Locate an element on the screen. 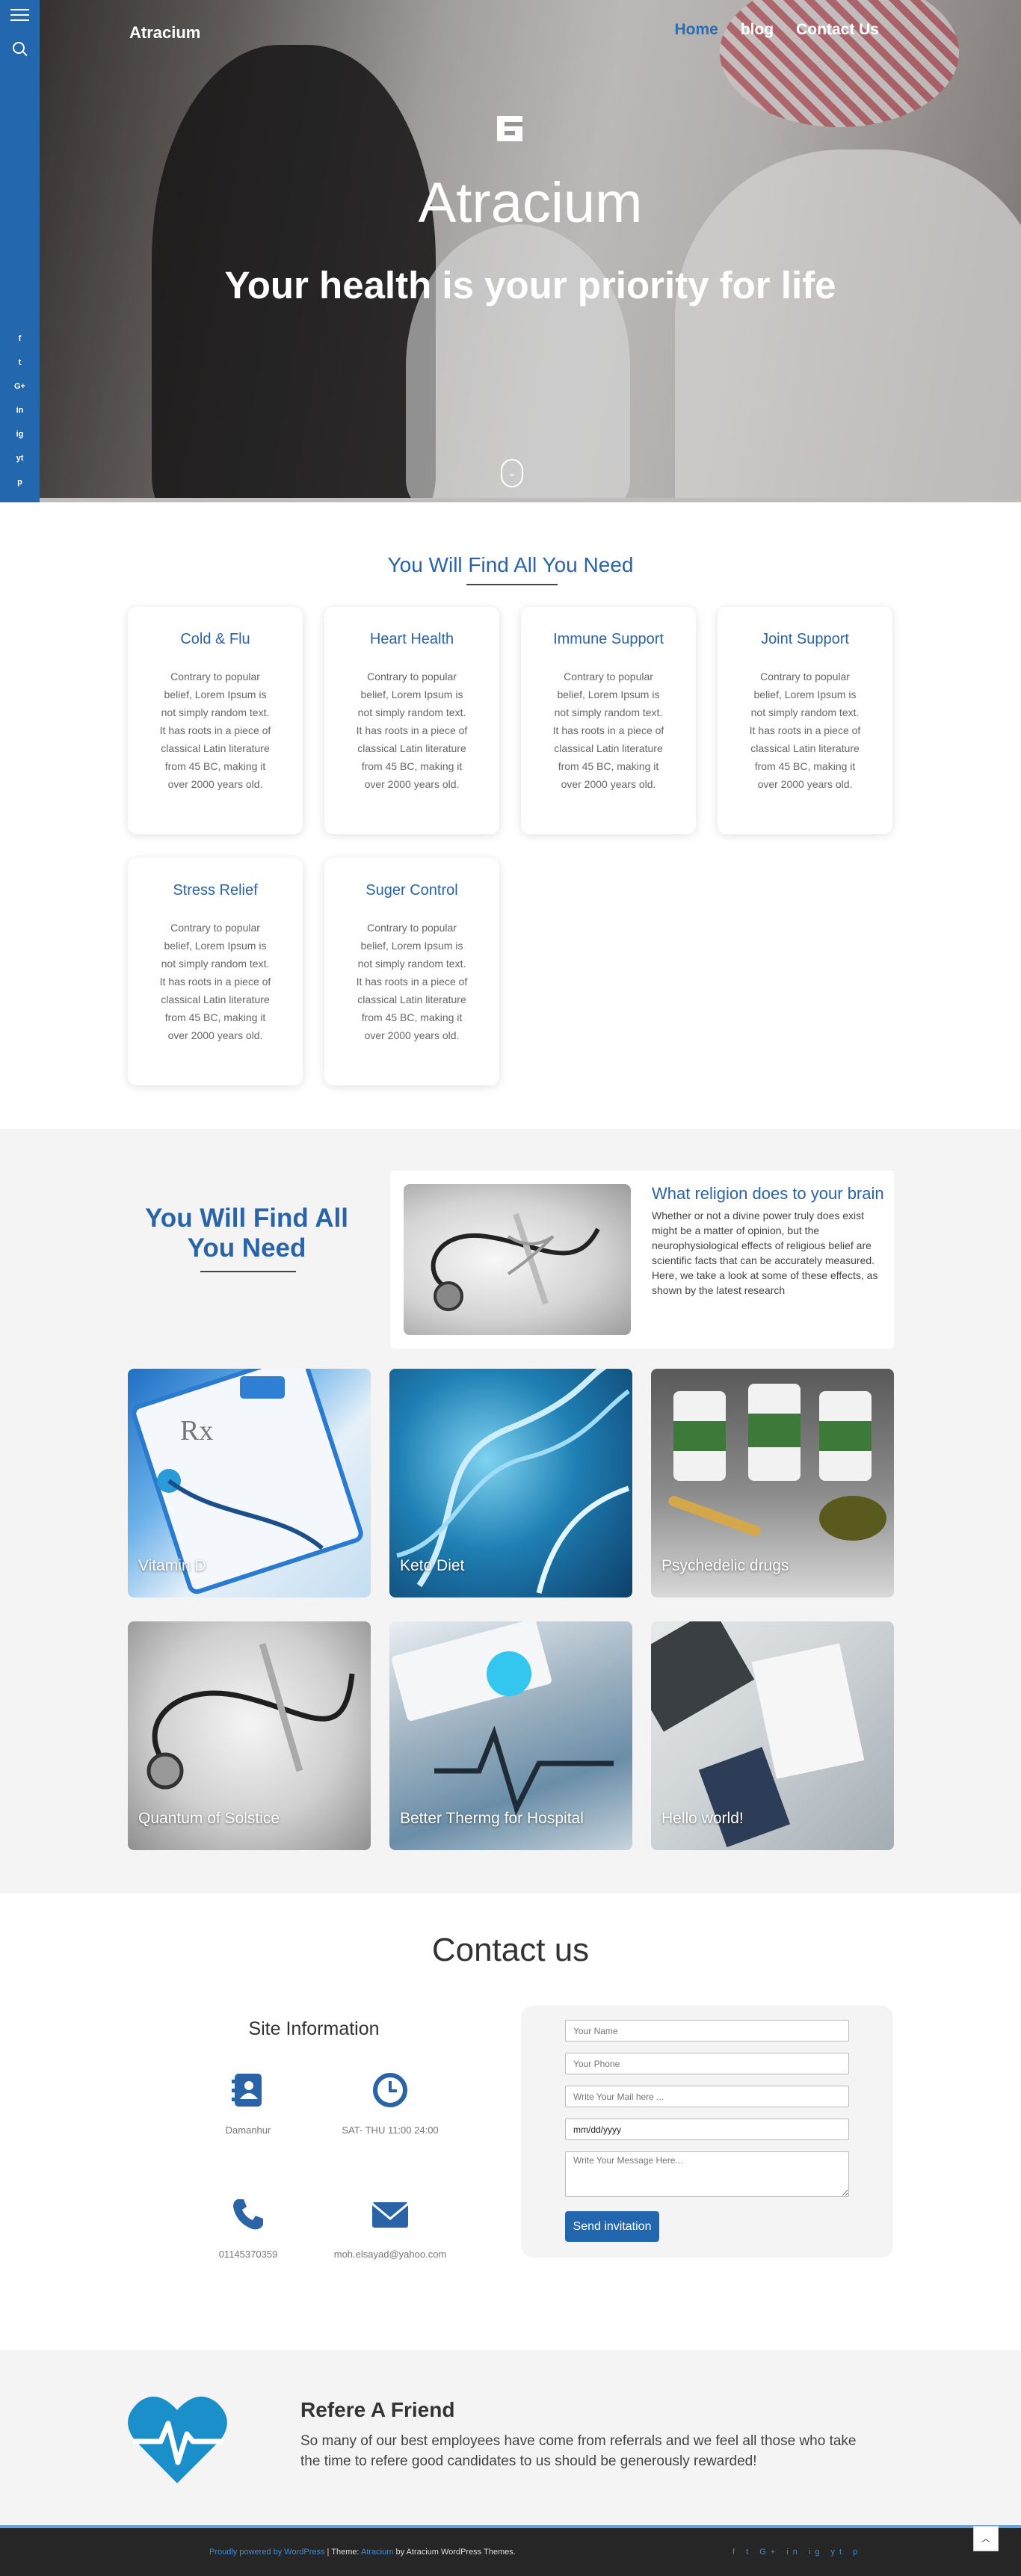 Image resolution: width=1021 pixels, height=2576 pixels. contact-info-hours: SAT- THU 11:00 24:00 is located at coordinates (390, 2104).